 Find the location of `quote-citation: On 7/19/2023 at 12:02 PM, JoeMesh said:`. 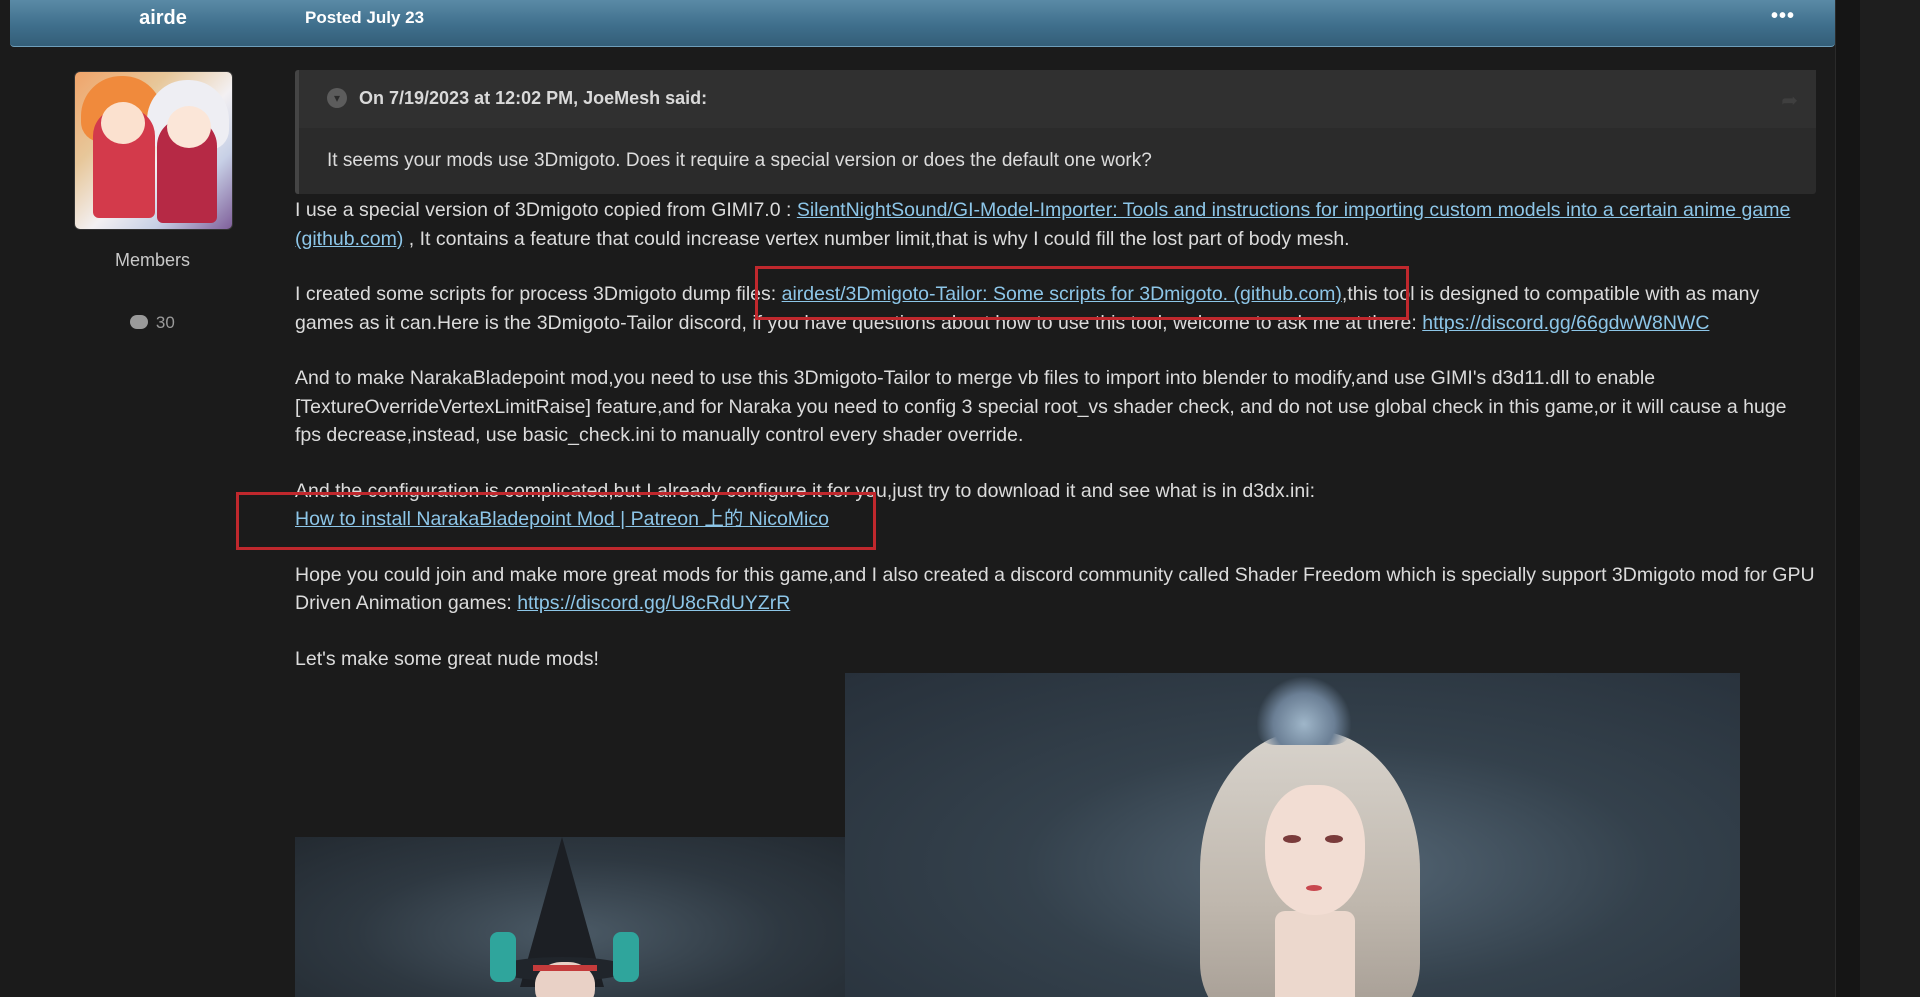

quote-citation: On 7/19/2023 at 12:02 PM, JoeMesh said: is located at coordinates (533, 98).